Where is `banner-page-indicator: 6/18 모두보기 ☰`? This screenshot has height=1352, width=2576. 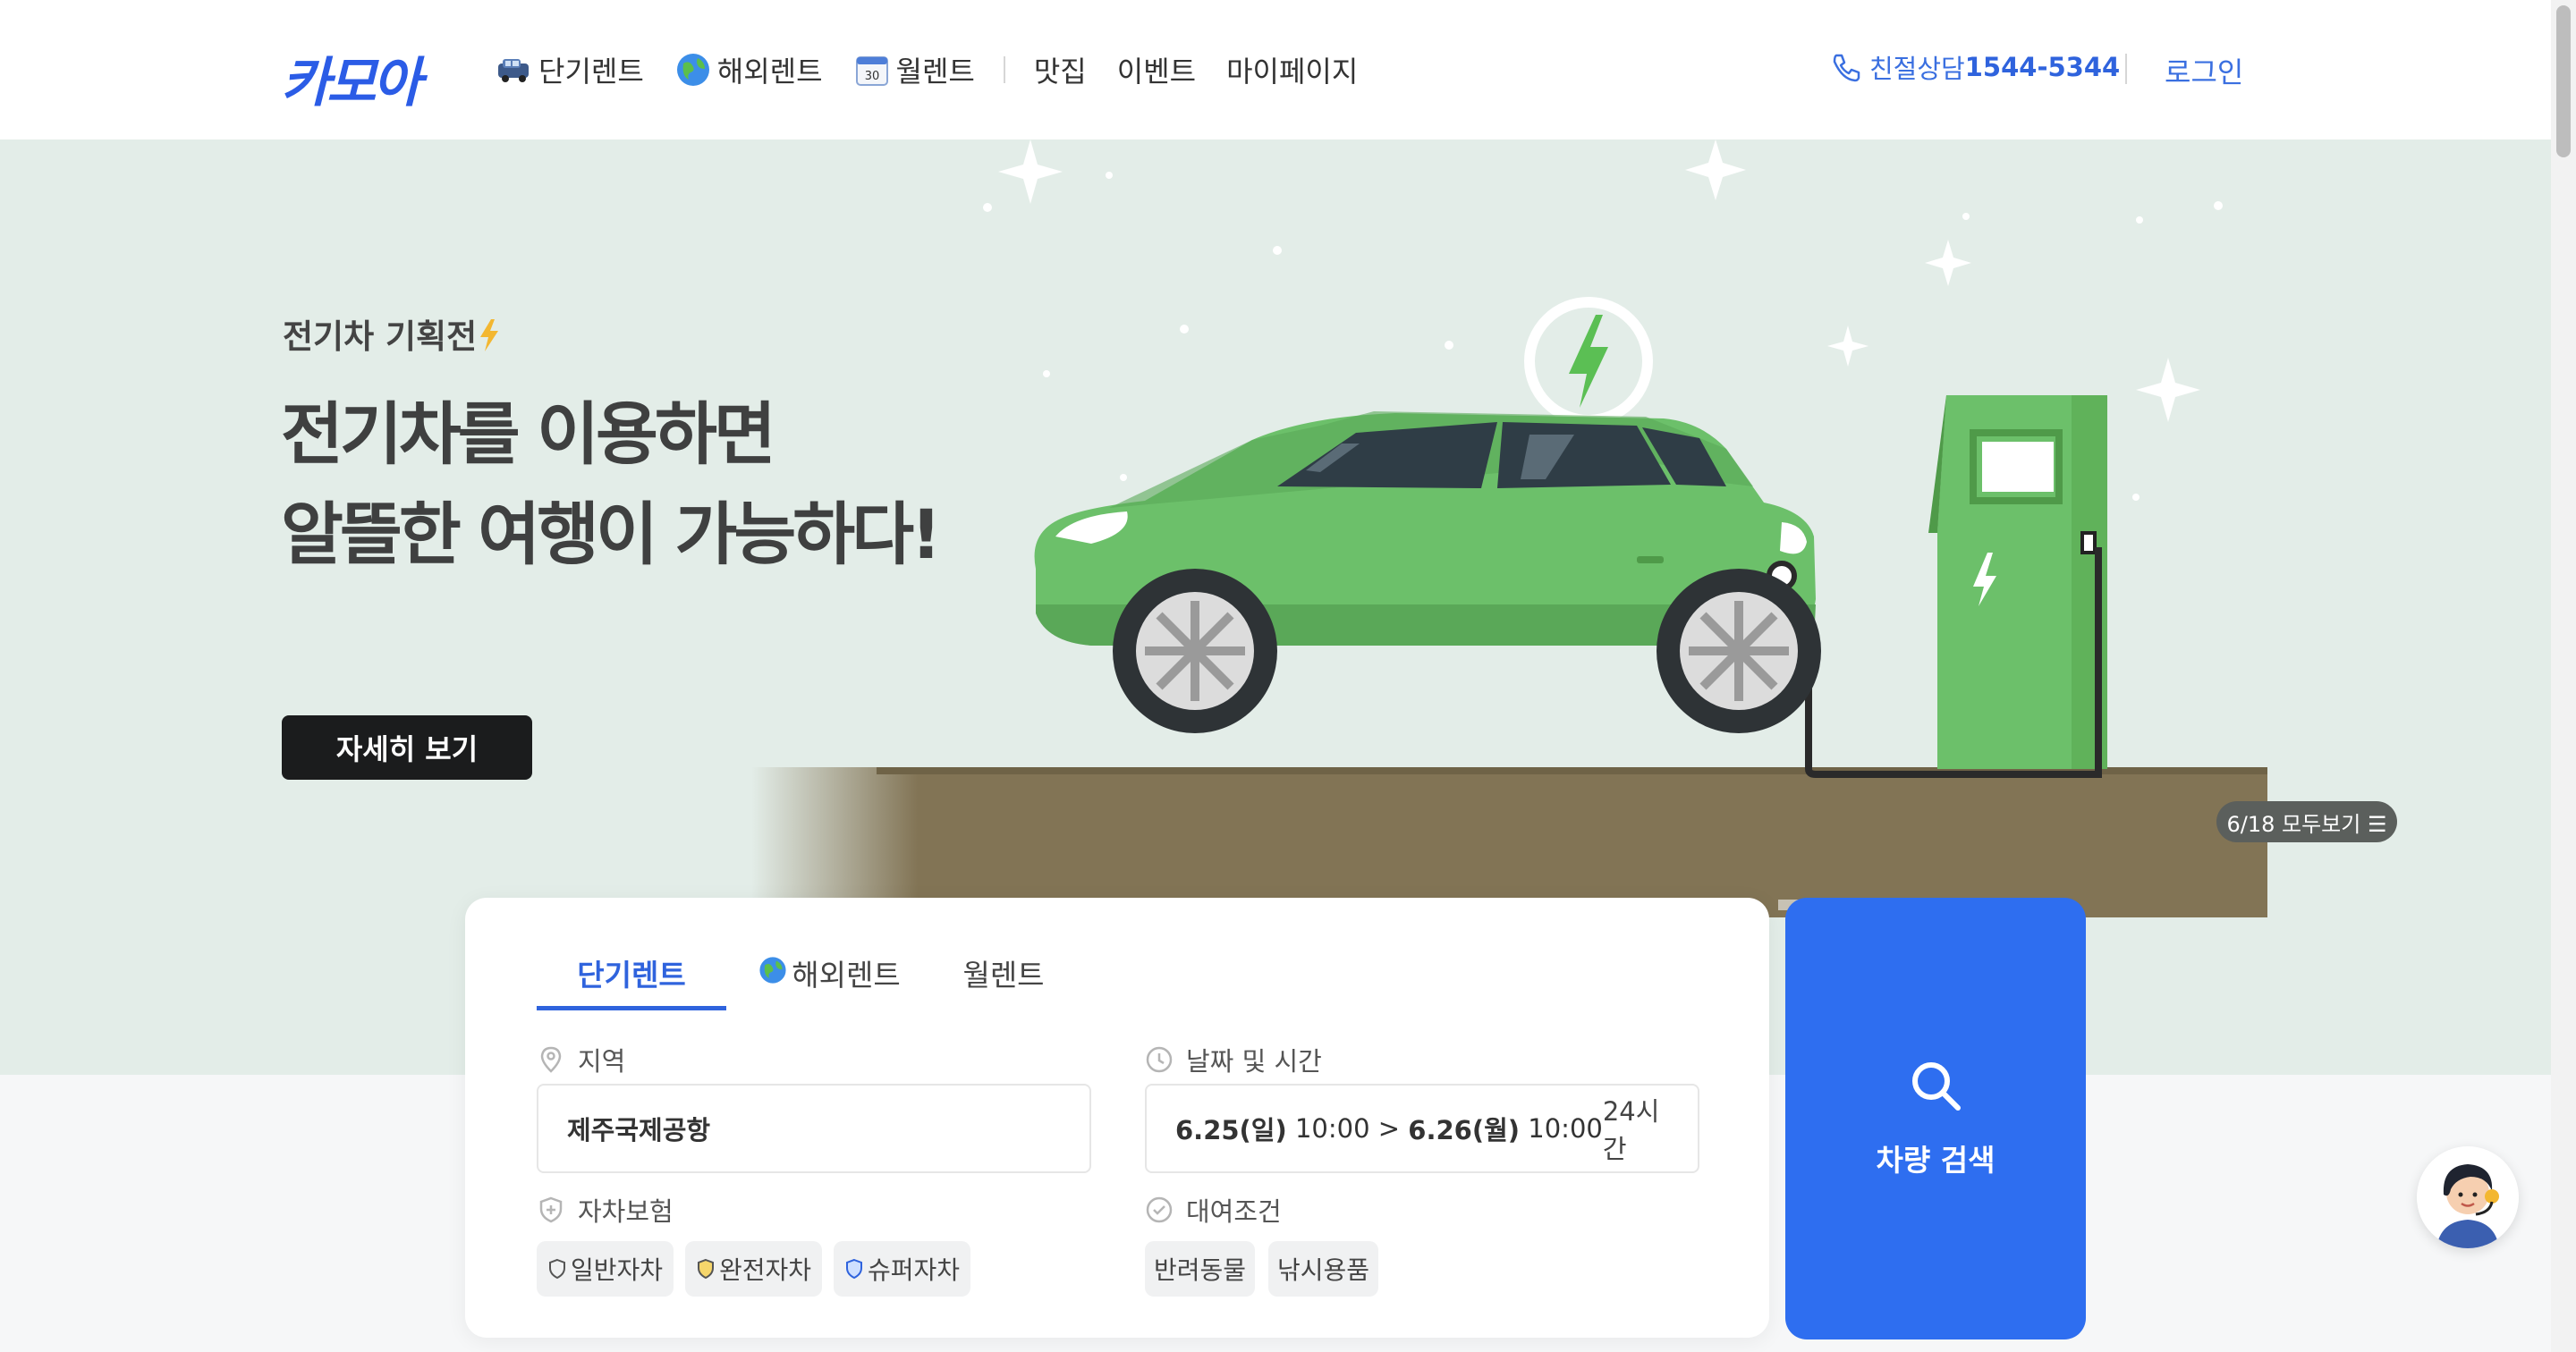 banner-page-indicator: 6/18 모두보기 ☰ is located at coordinates (2306, 821).